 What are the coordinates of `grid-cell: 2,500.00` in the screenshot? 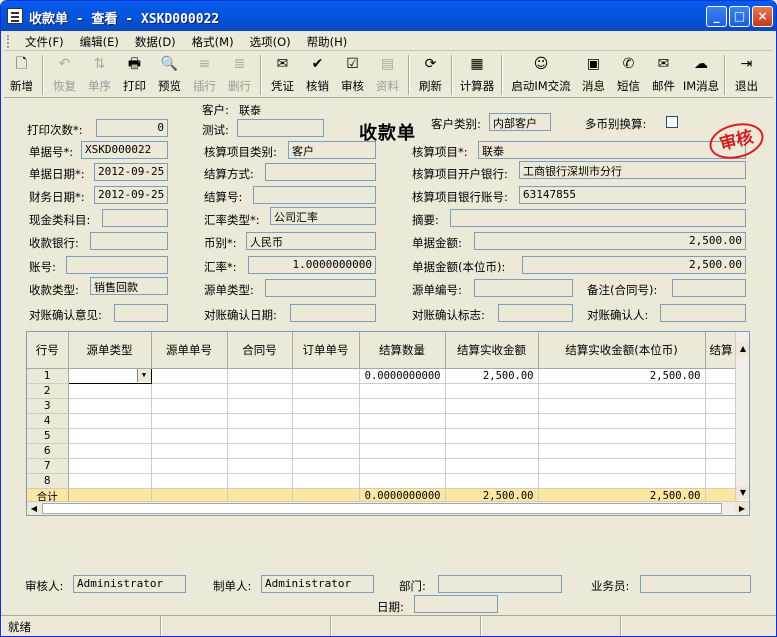 It's located at (492, 376).